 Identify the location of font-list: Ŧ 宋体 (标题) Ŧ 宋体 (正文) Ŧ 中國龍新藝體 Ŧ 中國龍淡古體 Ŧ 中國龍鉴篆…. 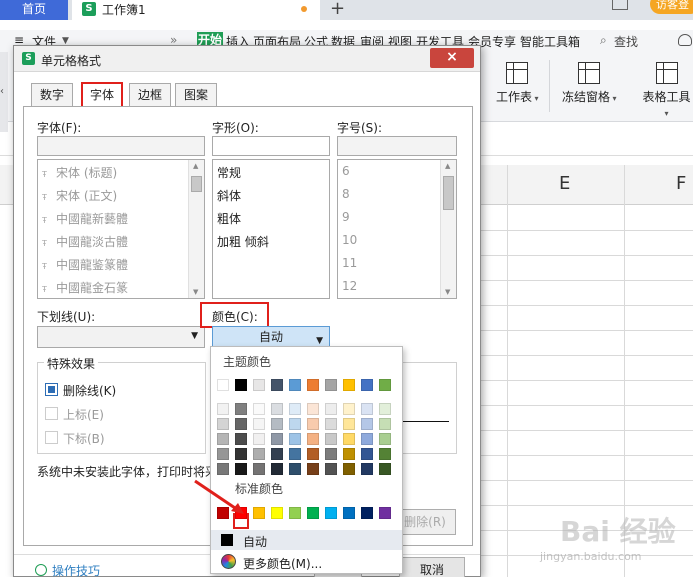
(121, 229).